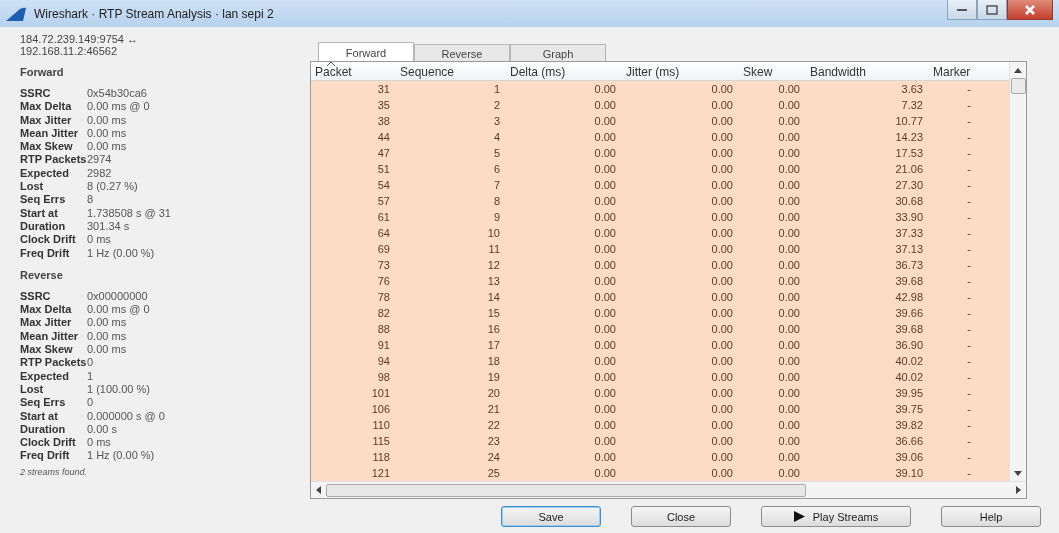  I want to click on table-cell-text: 38, so click(383, 121).